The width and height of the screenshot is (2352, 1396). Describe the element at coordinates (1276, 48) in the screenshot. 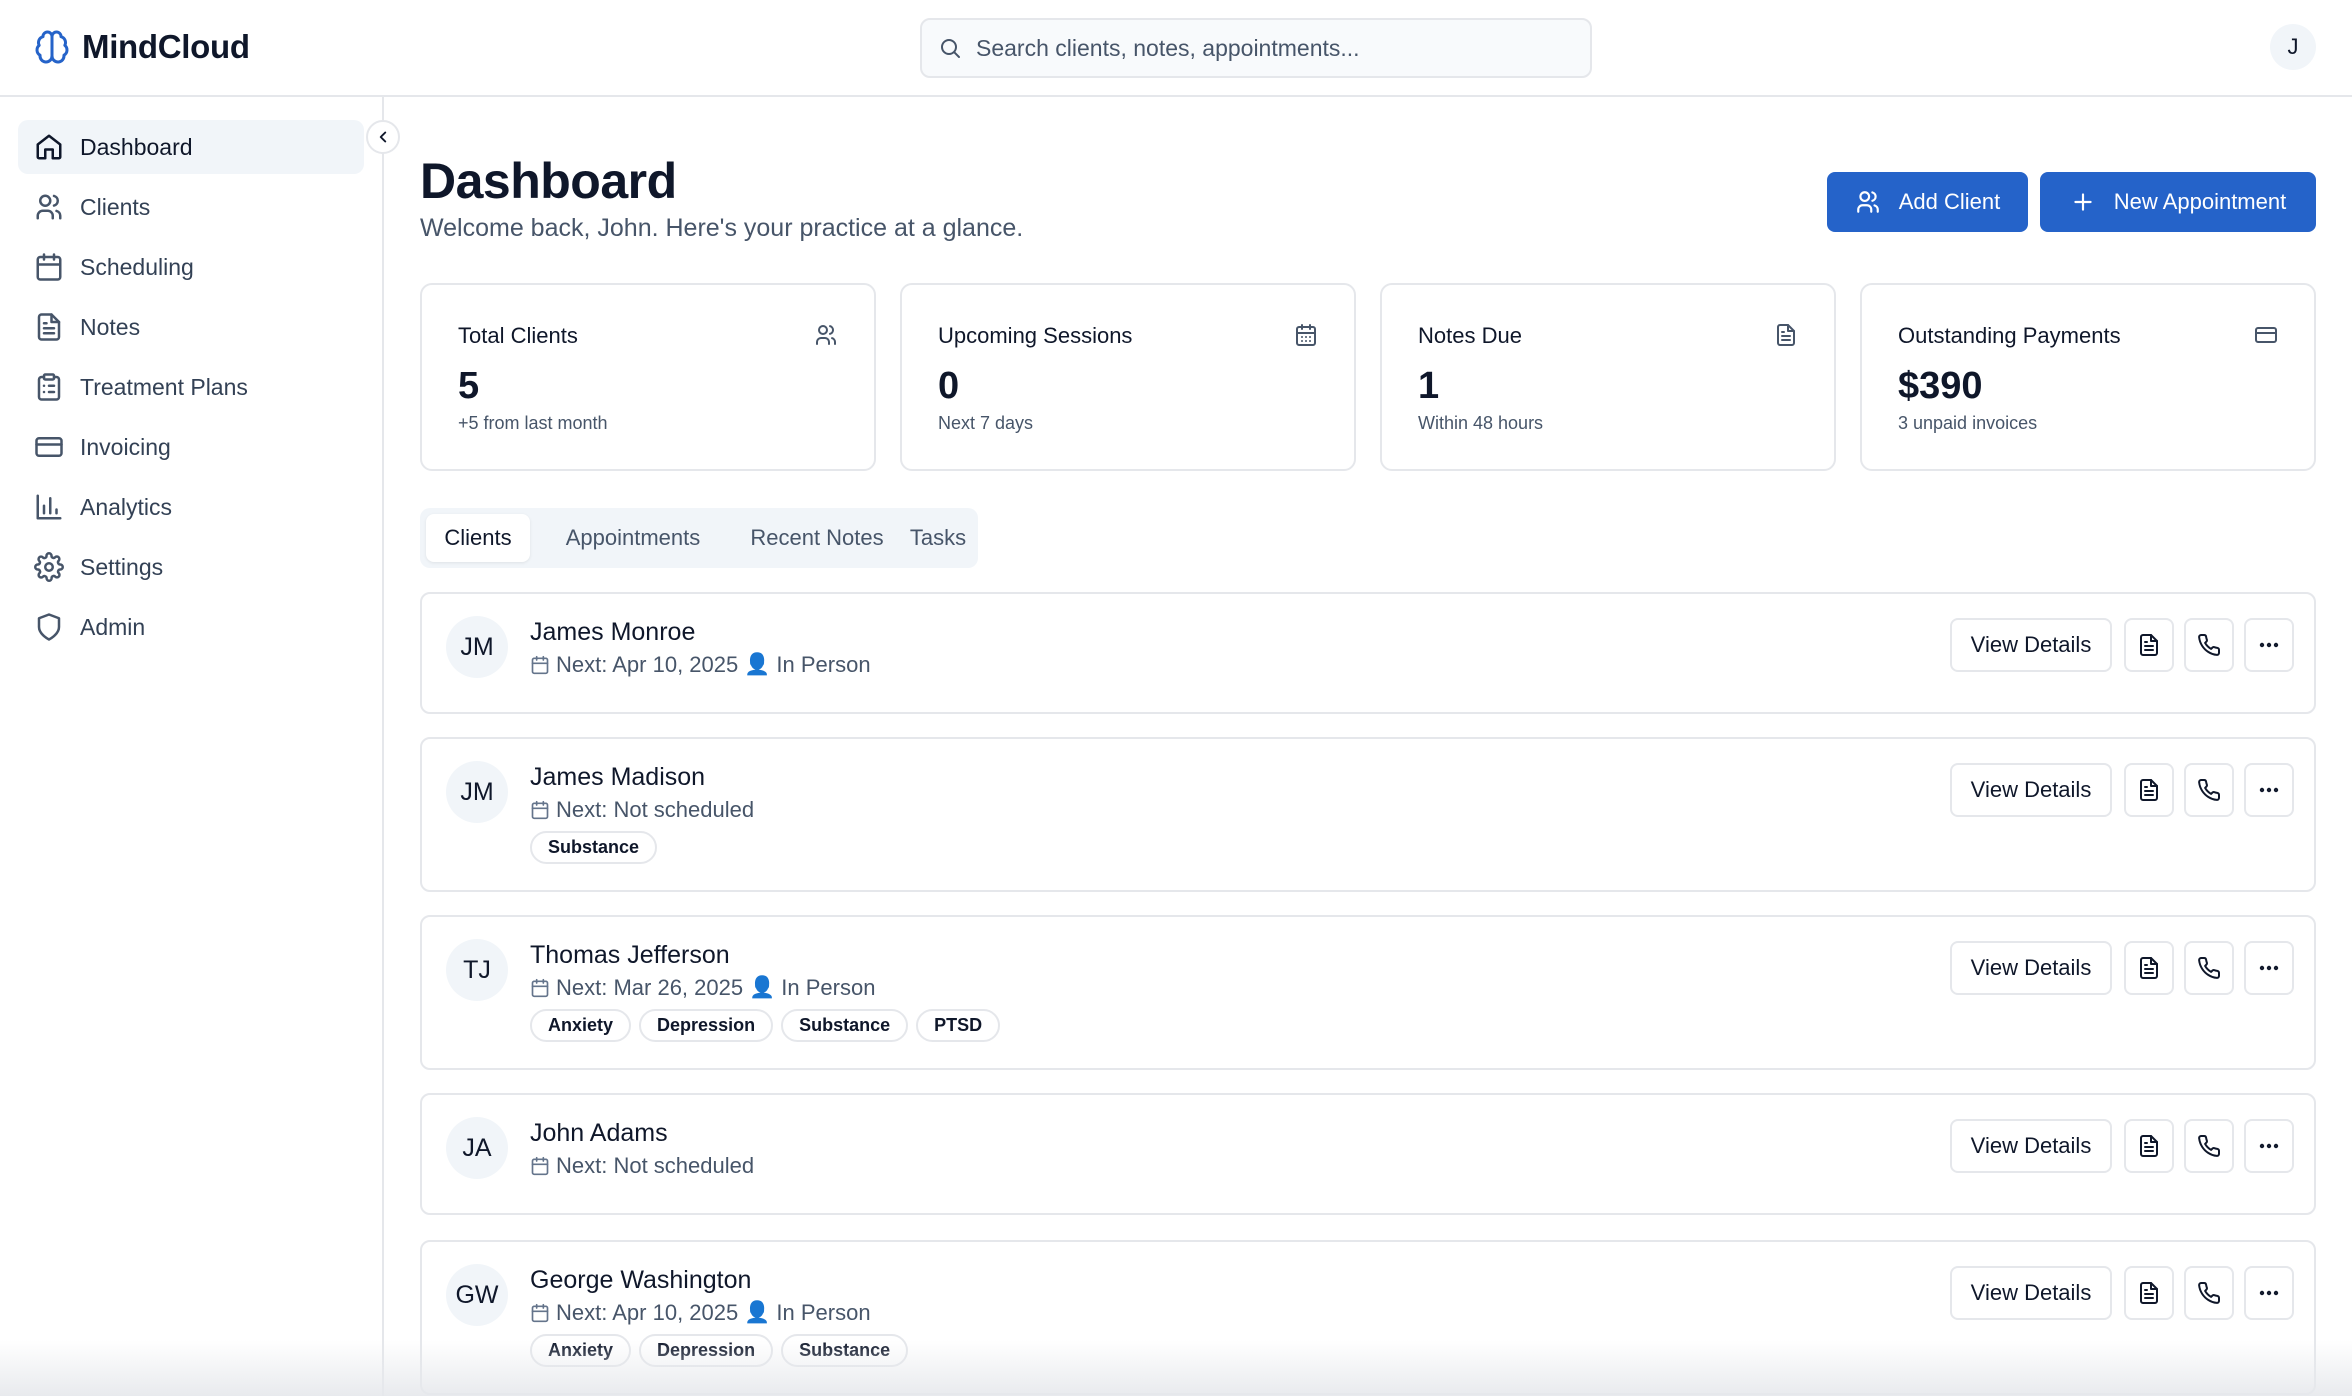

I see `search-input` at that location.